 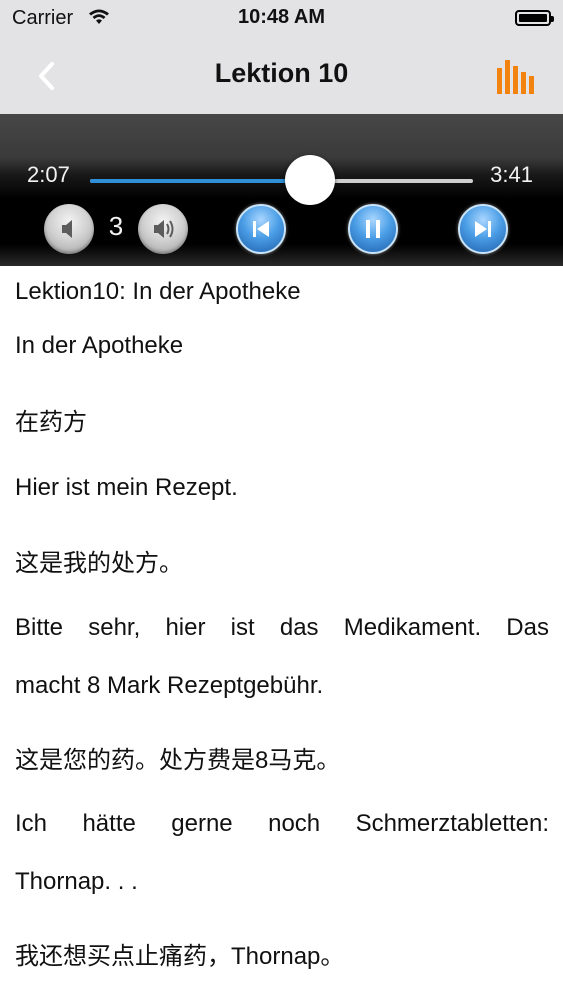 I want to click on text-line: 我还想买点止痛药，Thornap。, so click(x=180, y=956).